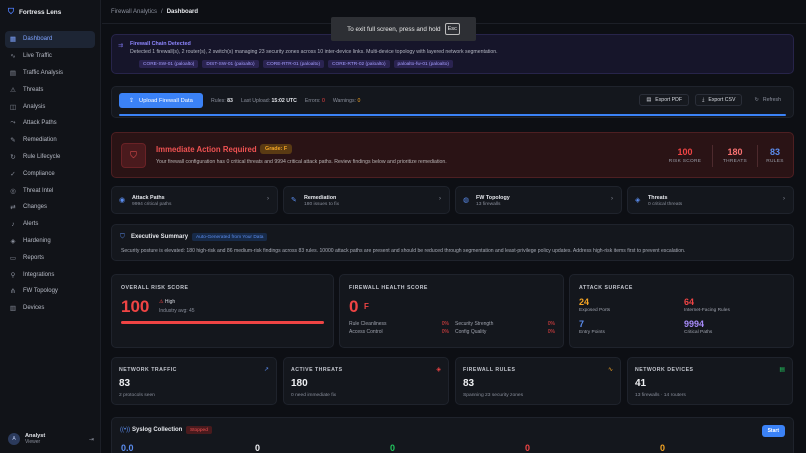 The image size is (806, 453). Describe the element at coordinates (366, 306) in the screenshot. I see `health-grade: F` at that location.